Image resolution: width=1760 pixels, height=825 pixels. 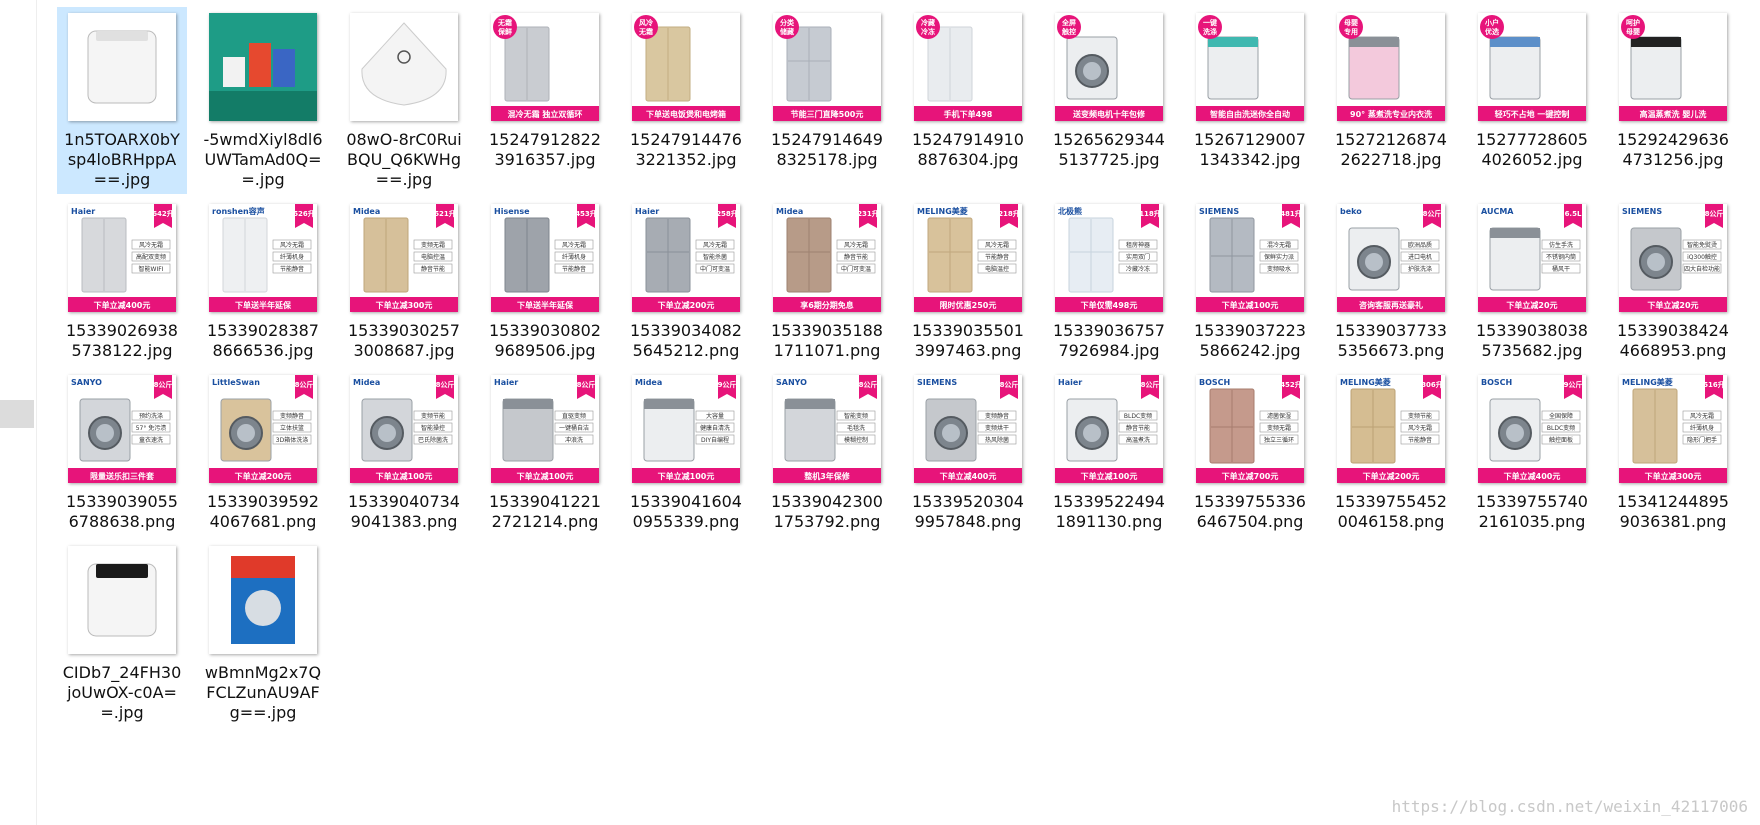 What do you see at coordinates (1109, 512) in the screenshot?
I see `file-name: 153395224941891130.png` at bounding box center [1109, 512].